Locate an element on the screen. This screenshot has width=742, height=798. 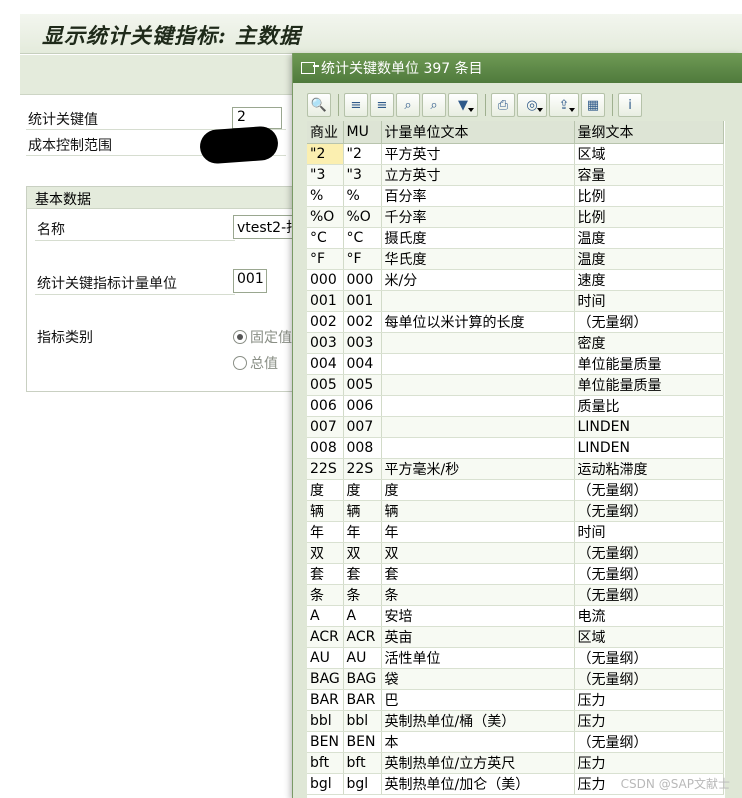
unit-text-cell: 英制热单位/立方英尺 is located at coordinates (478, 763).